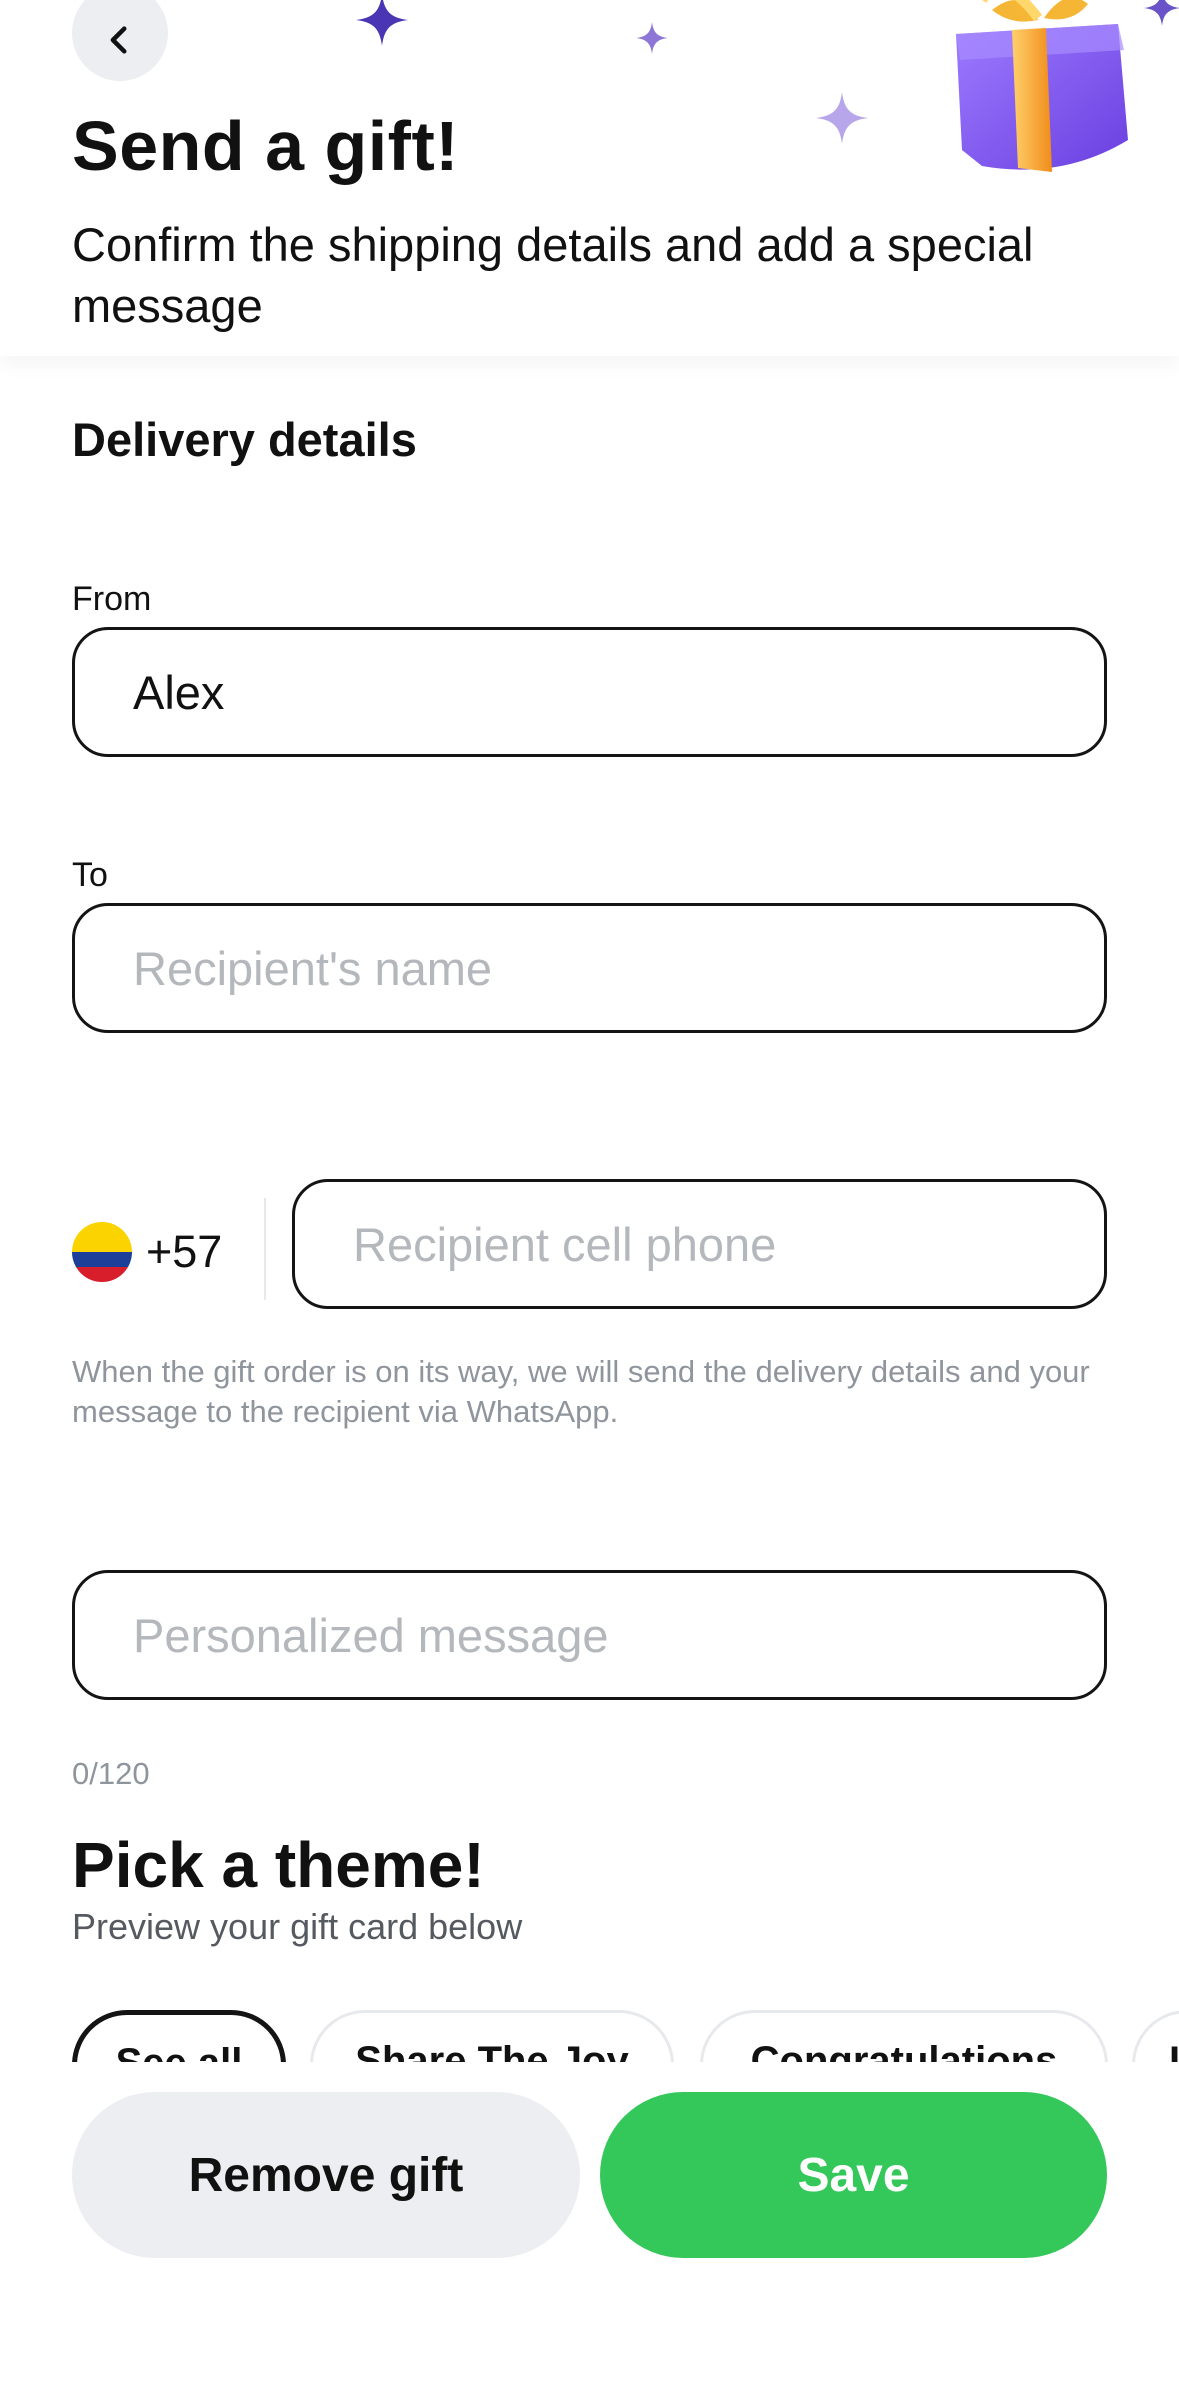  What do you see at coordinates (112, 599) in the screenshot?
I see `from-label: From` at bounding box center [112, 599].